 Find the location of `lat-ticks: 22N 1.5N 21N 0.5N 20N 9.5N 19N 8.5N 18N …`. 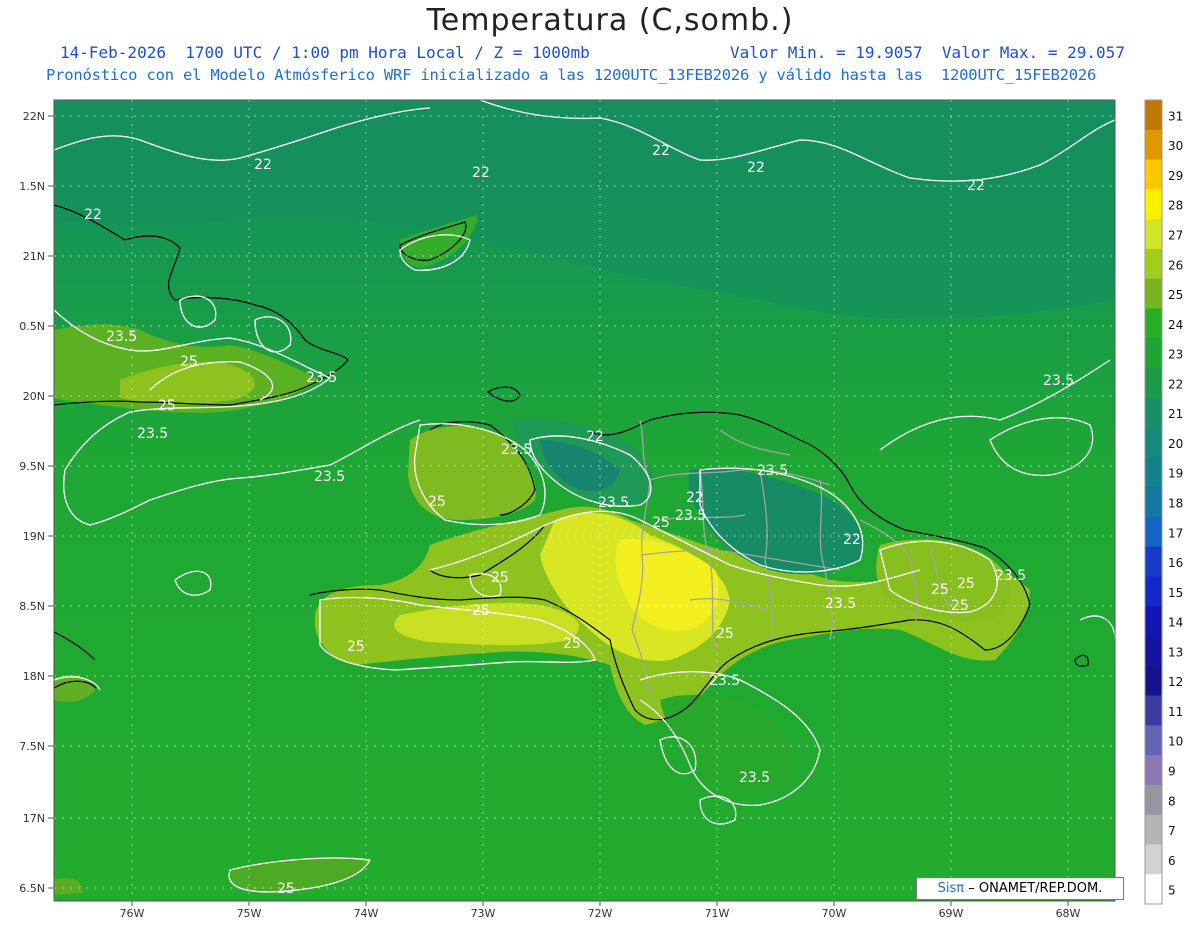

lat-ticks: 22N 1.5N 21N 0.5N 20N 9.5N 19N 8.5N 18N … is located at coordinates (32, 502).